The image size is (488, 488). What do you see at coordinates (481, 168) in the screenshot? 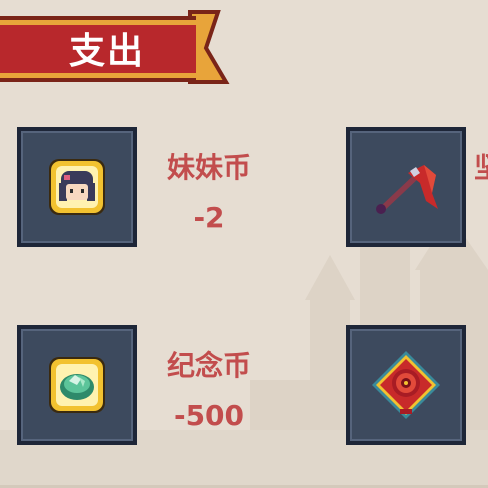
I see `item-name-label-clipped: 坚` at bounding box center [481, 168].